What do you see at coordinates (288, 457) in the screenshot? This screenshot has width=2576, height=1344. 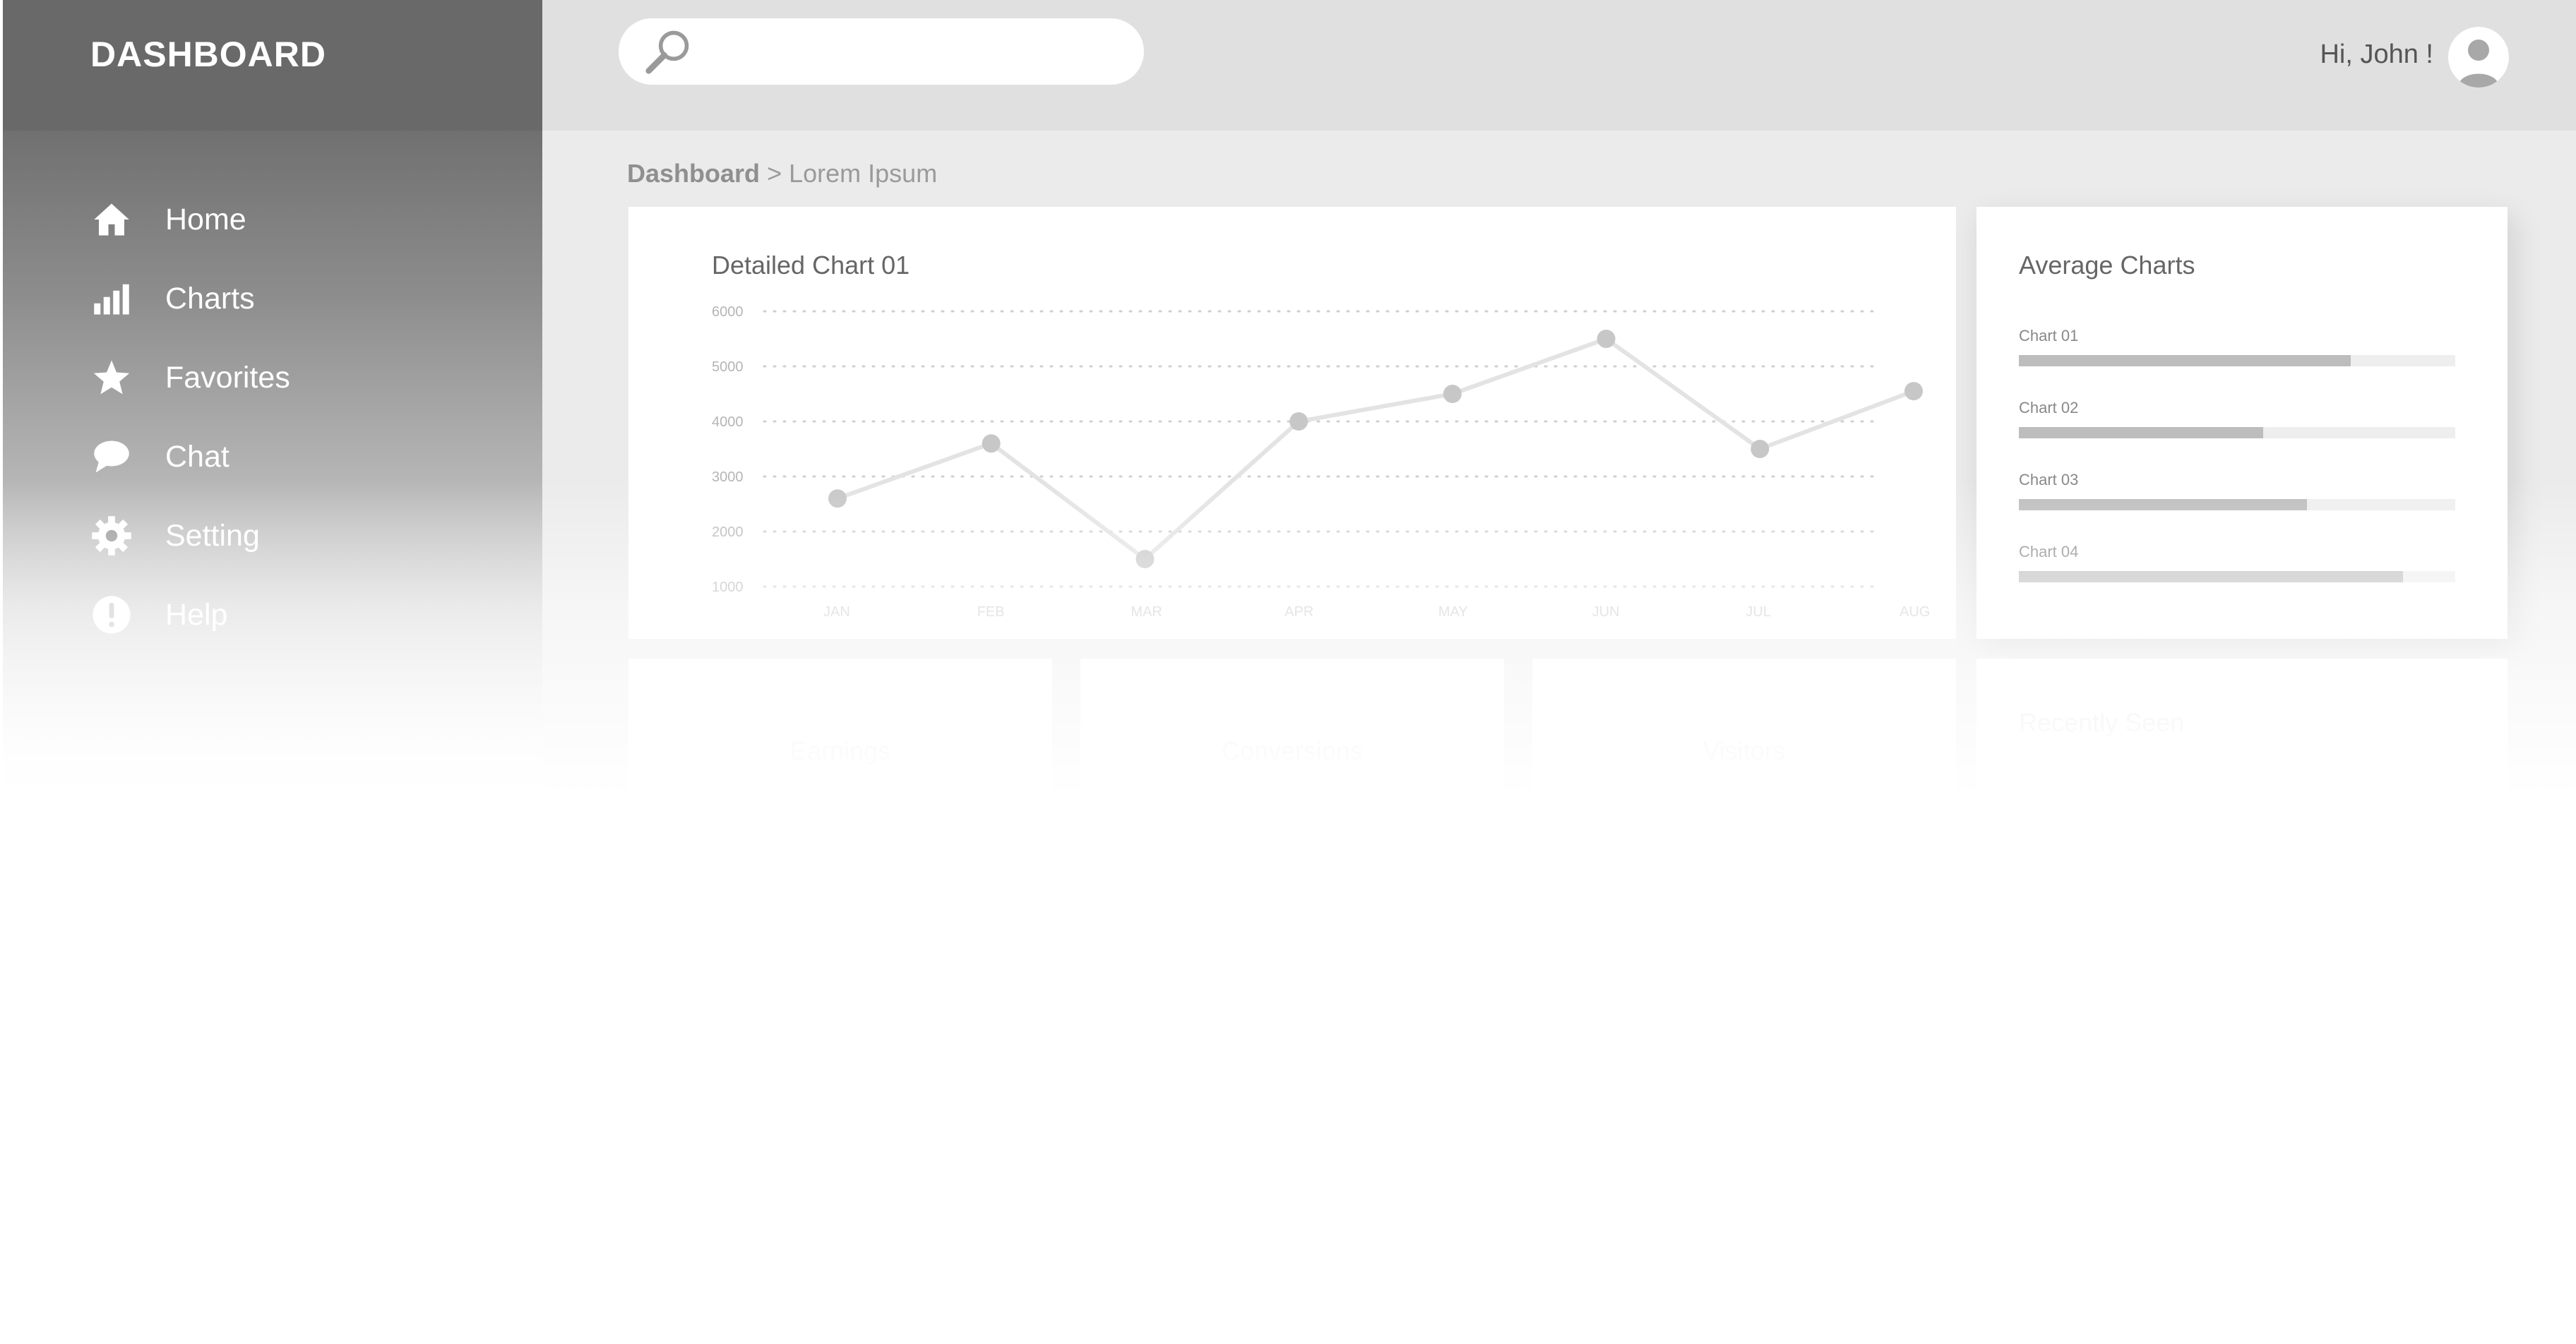 I see `sidebar-item-chat: Chat` at bounding box center [288, 457].